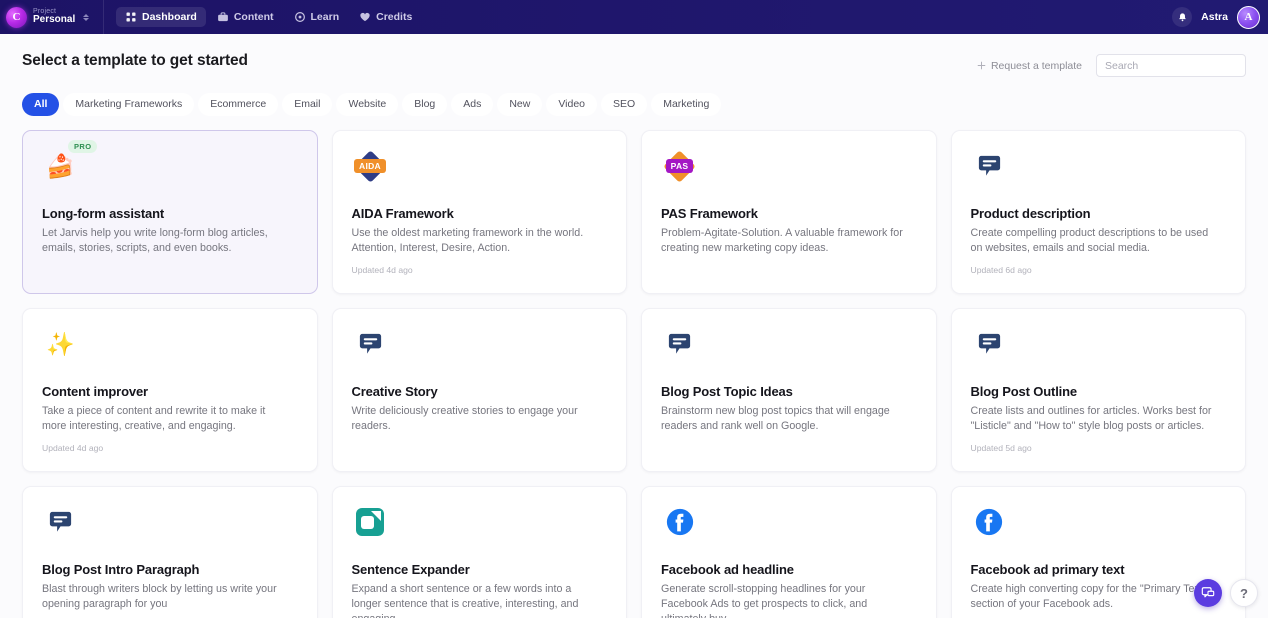 This screenshot has height=618, width=1268. I want to click on filter-chip-all: All, so click(41, 104).